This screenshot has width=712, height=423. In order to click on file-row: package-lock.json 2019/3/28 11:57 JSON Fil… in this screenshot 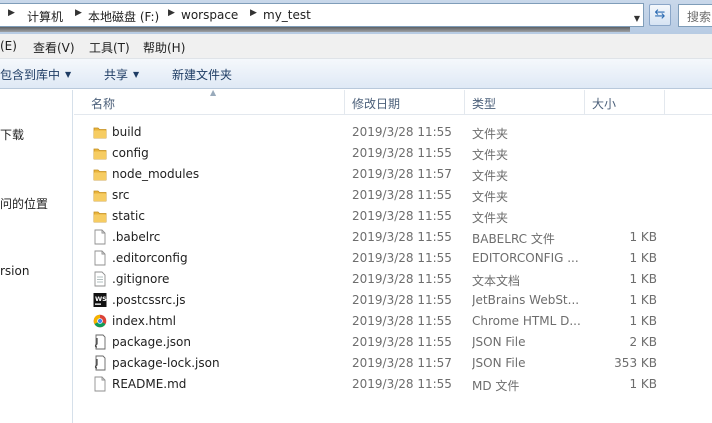, I will do `click(393, 363)`.